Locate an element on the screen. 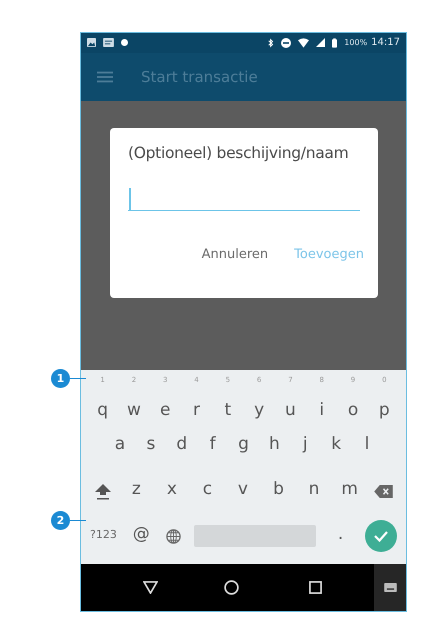 This screenshot has width=425, height=622. wifi-icon is located at coordinates (304, 43).